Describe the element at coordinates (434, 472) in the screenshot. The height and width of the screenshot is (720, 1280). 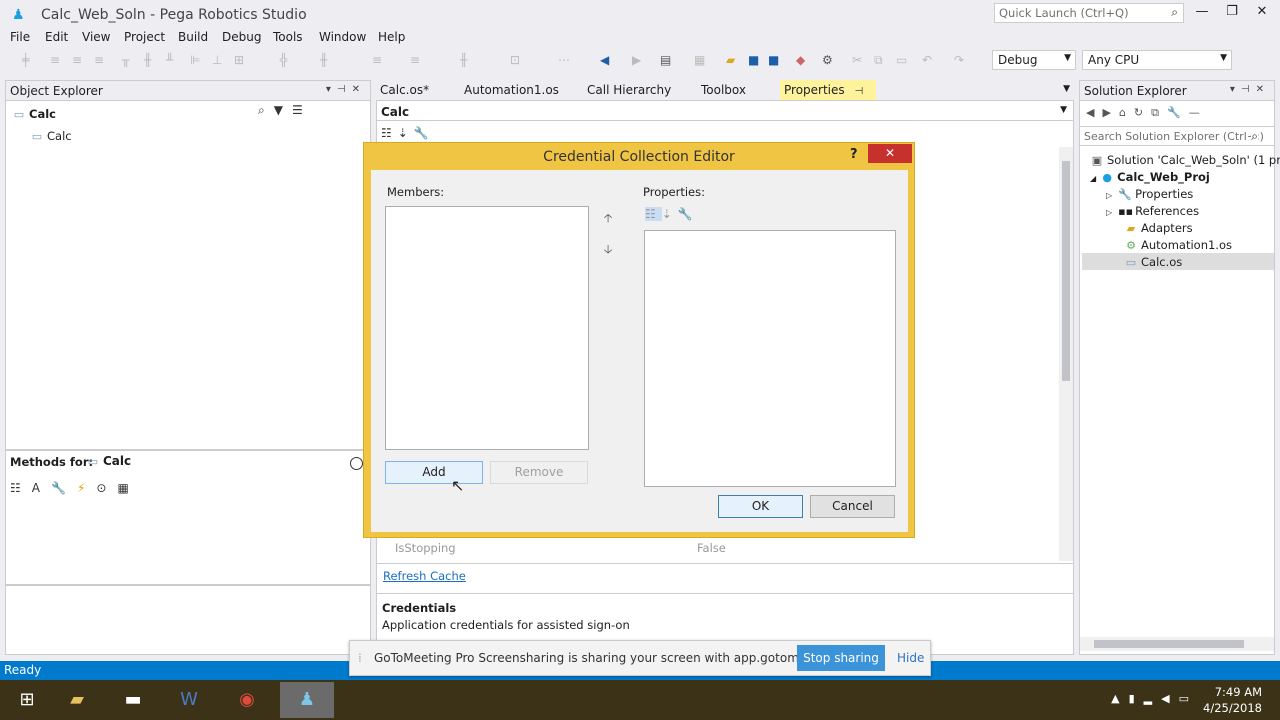
I see `add-button: Add` at that location.